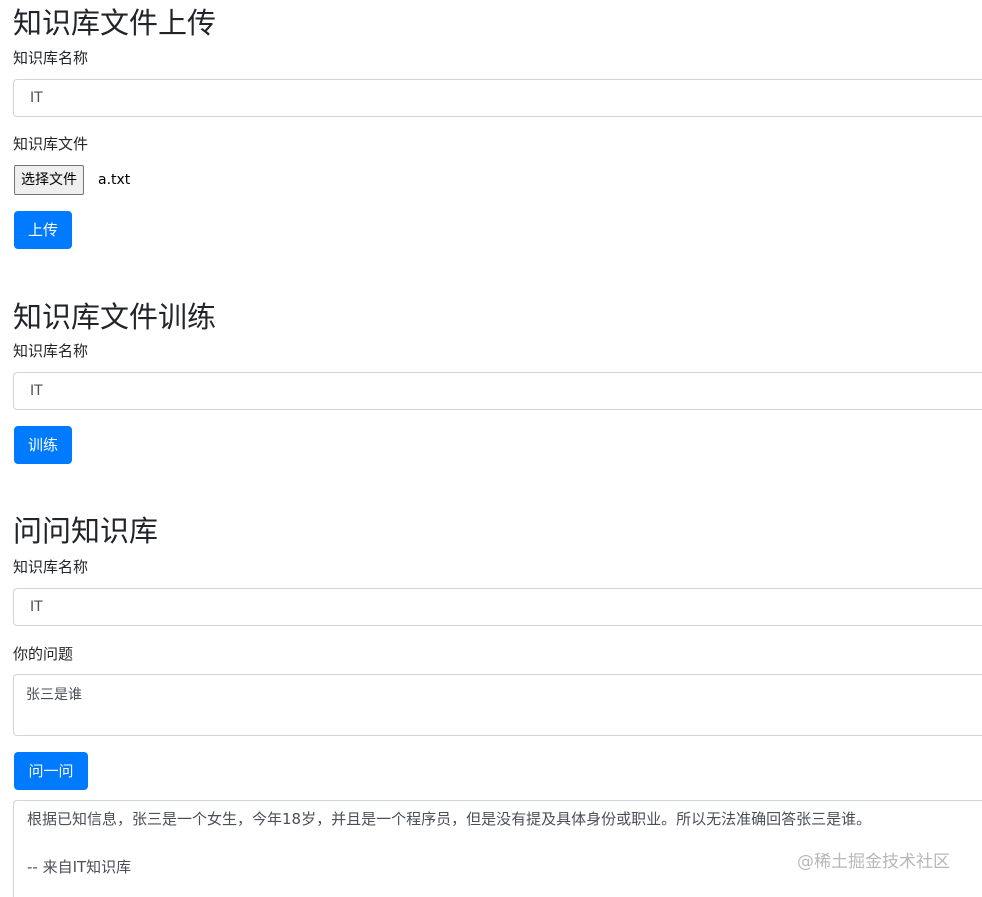  I want to click on train-section-title: 知识库文件训练, so click(115, 317).